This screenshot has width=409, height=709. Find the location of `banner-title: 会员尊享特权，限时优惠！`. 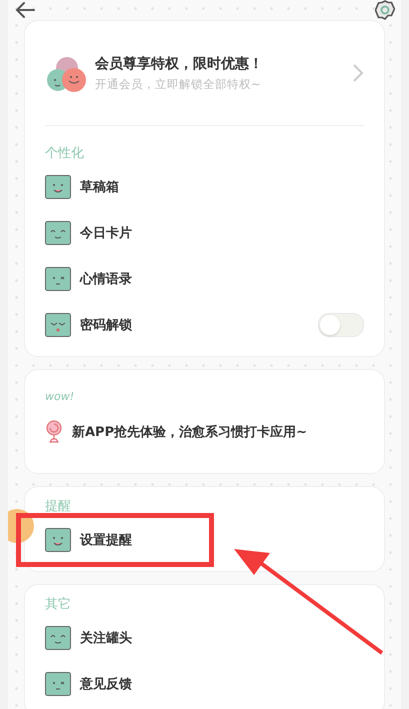

banner-title: 会员尊享特权，限时优惠！ is located at coordinates (179, 63).